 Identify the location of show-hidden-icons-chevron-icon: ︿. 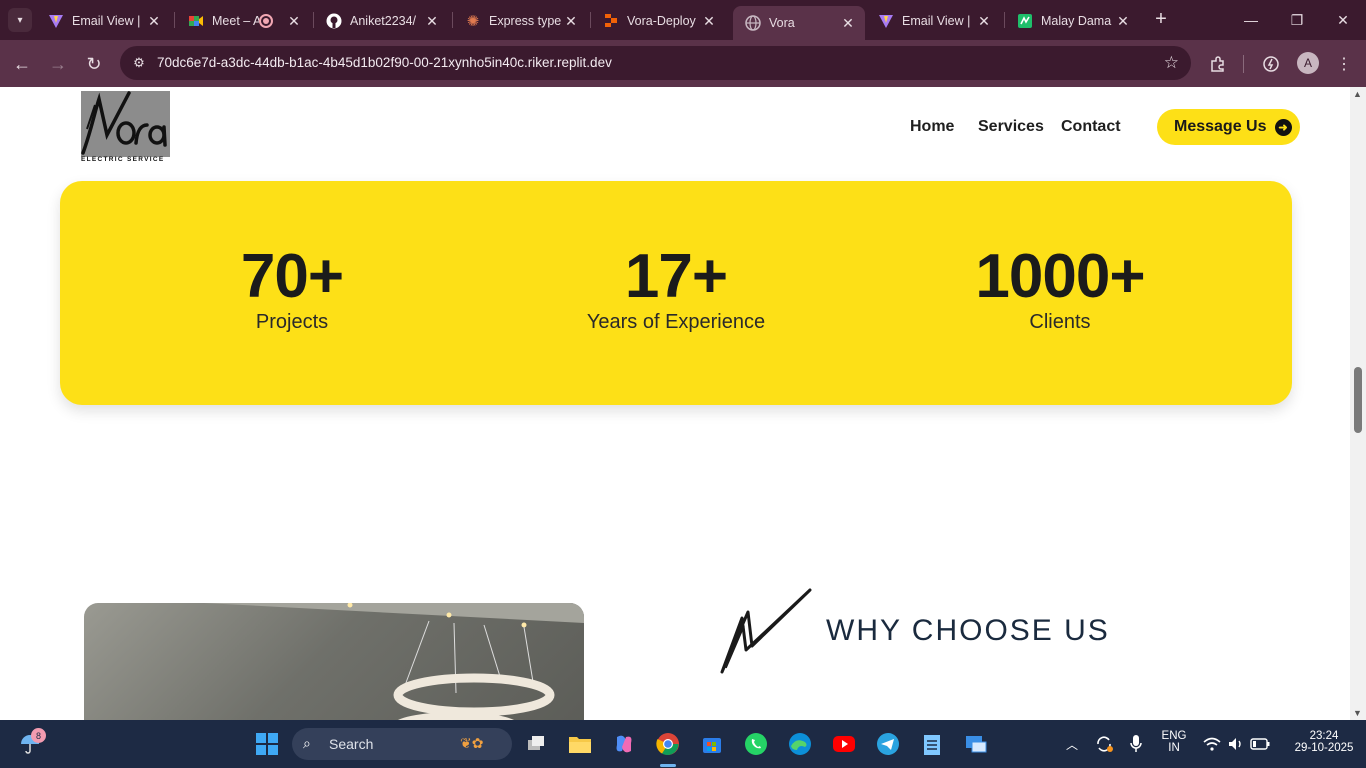
(1072, 744).